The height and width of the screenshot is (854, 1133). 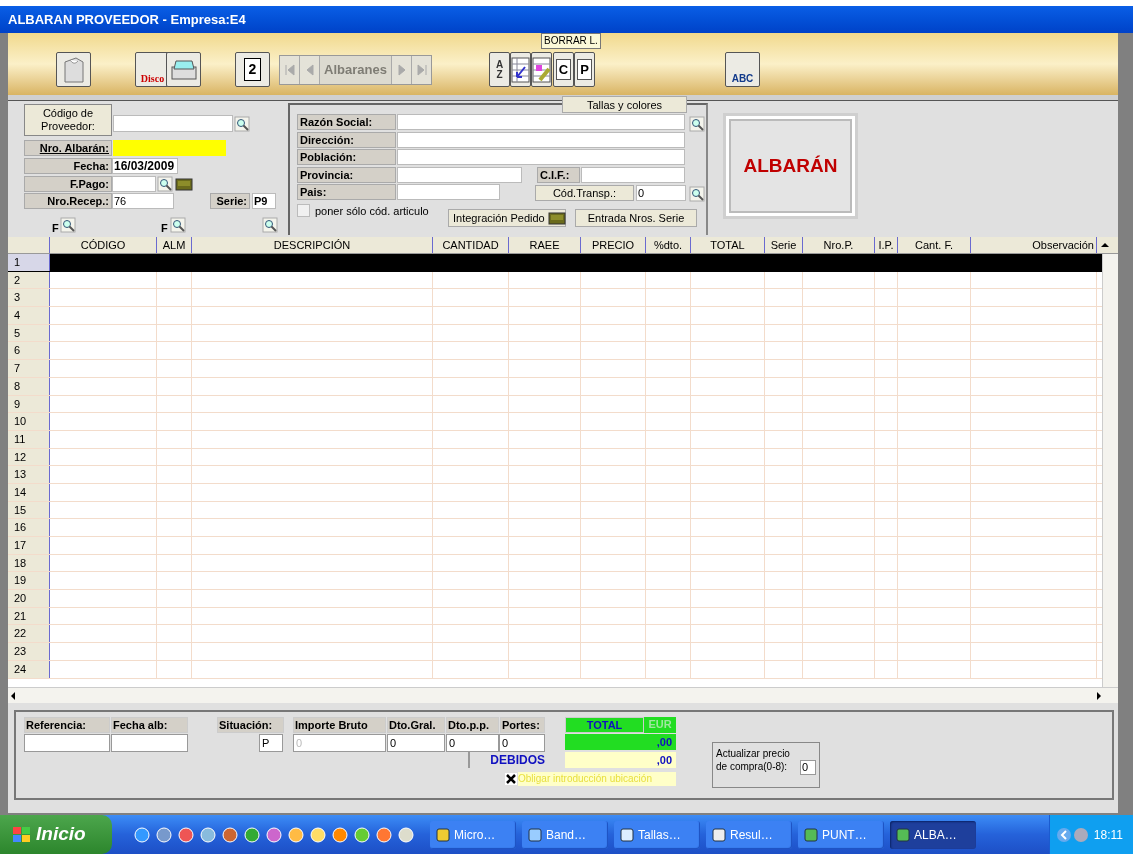 I want to click on delivery-note-number-field, so click(x=169, y=148).